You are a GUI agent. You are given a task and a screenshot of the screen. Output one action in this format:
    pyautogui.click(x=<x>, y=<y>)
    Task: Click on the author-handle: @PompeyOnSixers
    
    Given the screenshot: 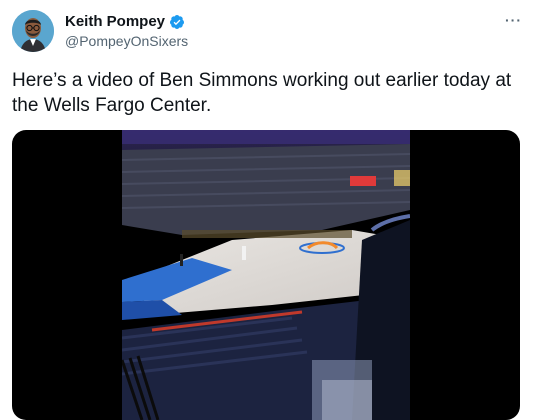 What is the action you would take?
    pyautogui.click(x=126, y=41)
    